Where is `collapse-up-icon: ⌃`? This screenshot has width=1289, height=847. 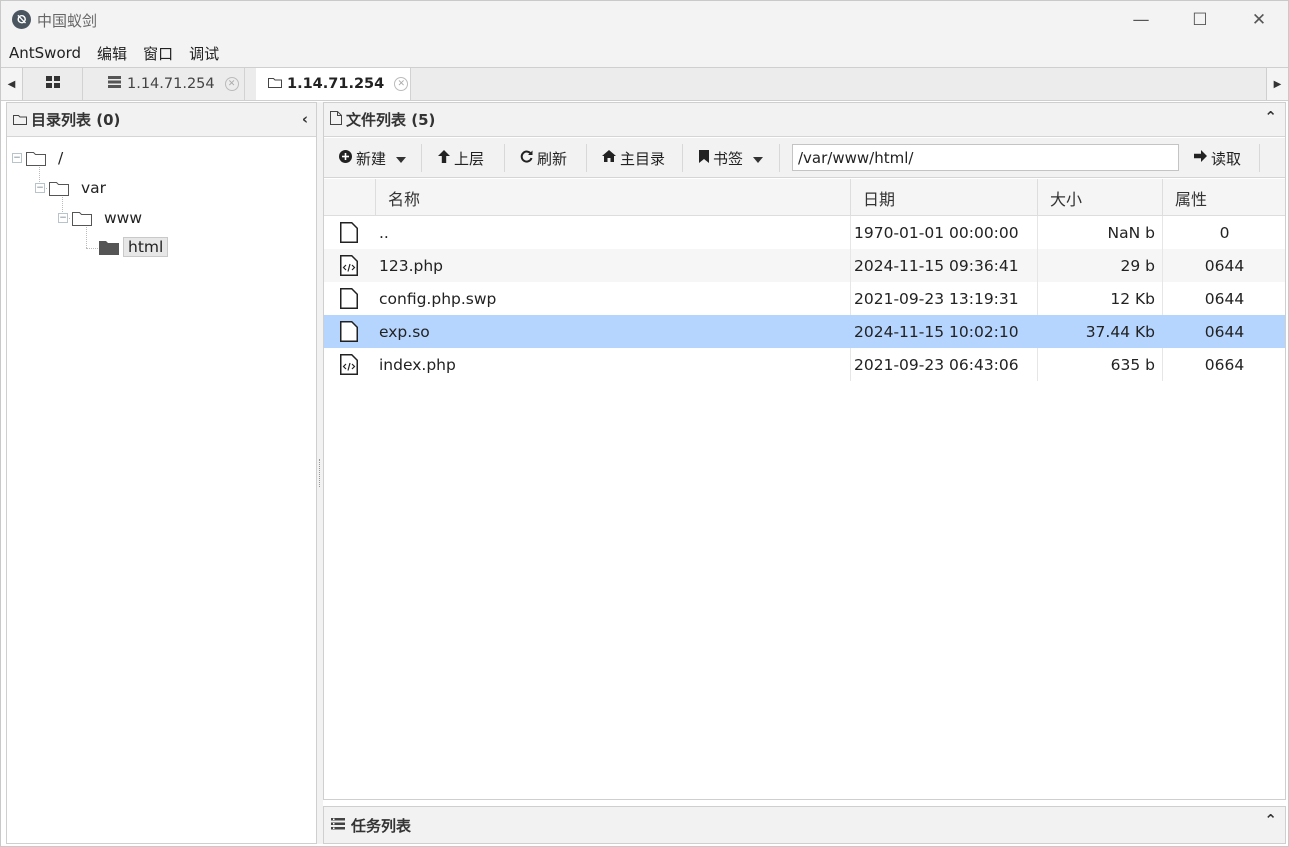
collapse-up-icon: ⌃ is located at coordinates (1270, 117).